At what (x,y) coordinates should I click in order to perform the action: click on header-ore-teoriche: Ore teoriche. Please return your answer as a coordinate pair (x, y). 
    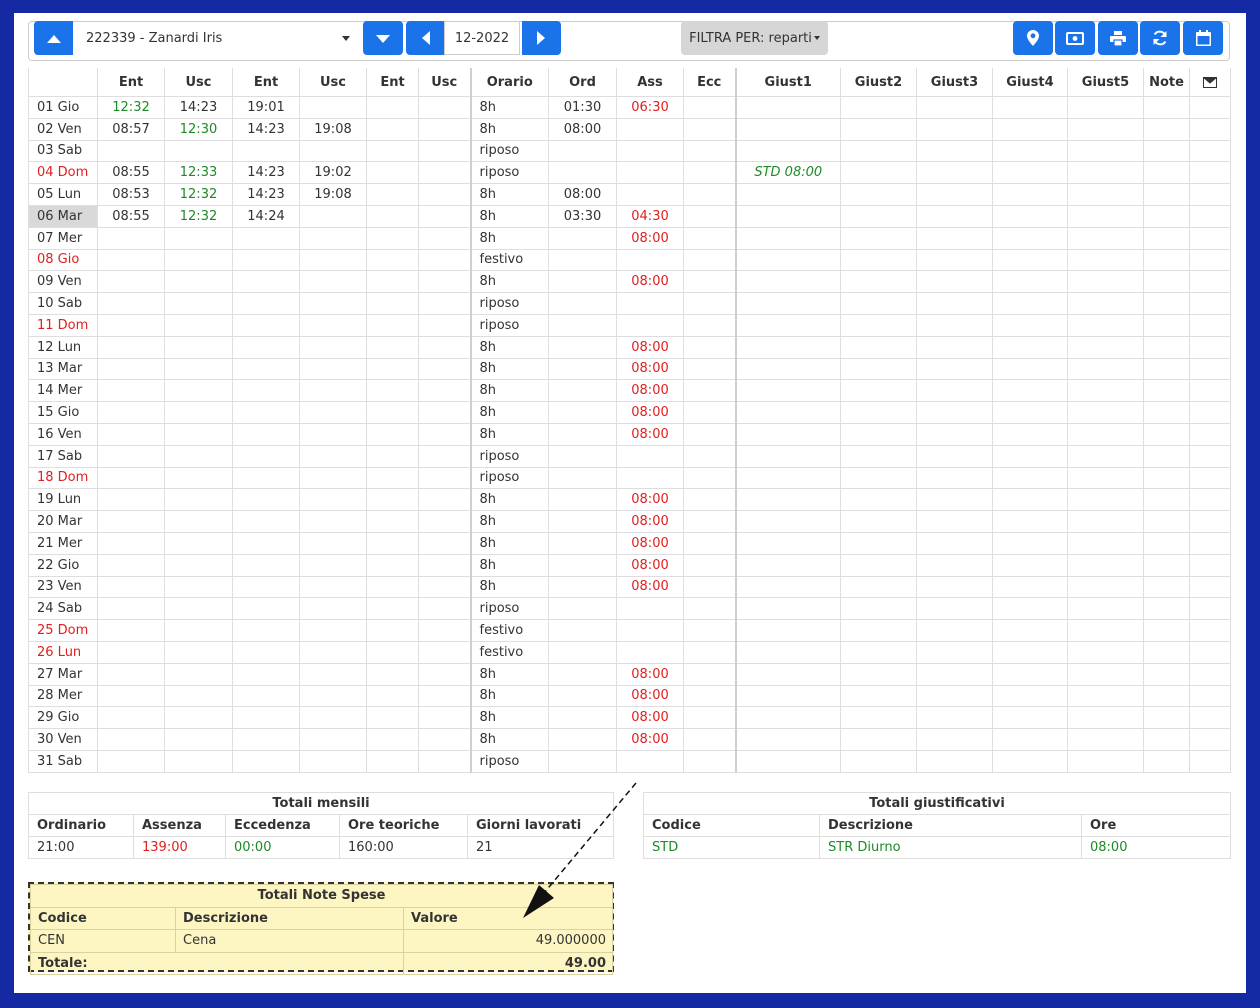
    Looking at the image, I should click on (403, 825).